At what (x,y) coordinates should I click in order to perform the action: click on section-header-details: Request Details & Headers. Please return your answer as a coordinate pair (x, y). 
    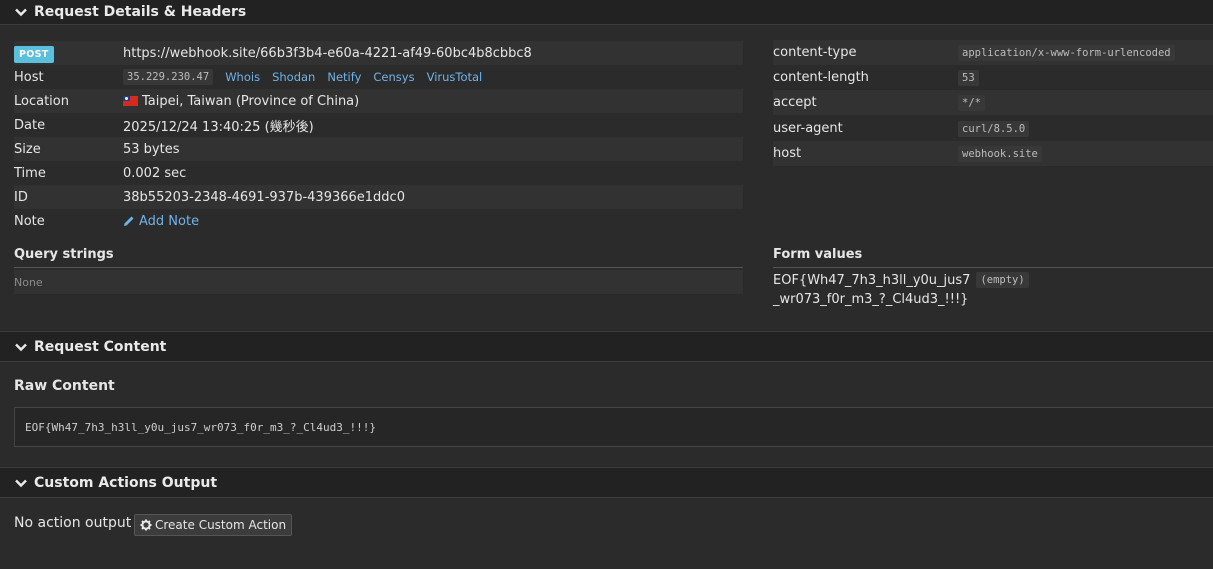
    Looking at the image, I should click on (606, 12).